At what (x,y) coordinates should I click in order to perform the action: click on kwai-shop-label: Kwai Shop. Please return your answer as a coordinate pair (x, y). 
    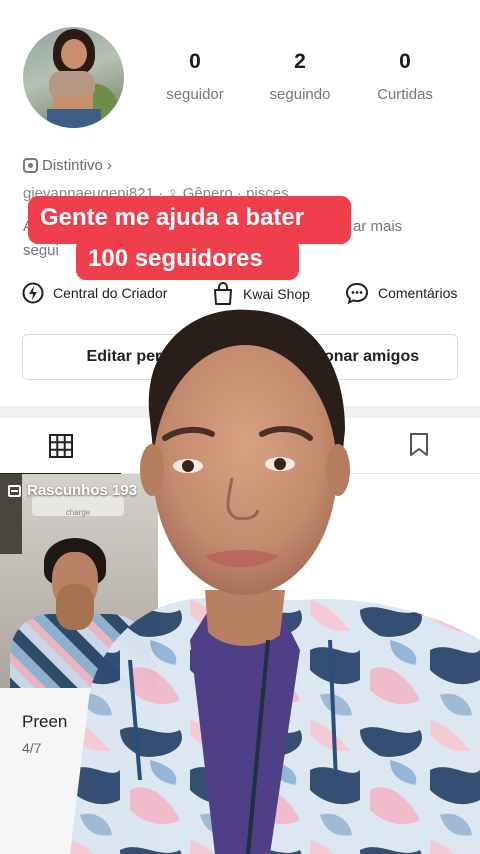
    Looking at the image, I should click on (276, 294).